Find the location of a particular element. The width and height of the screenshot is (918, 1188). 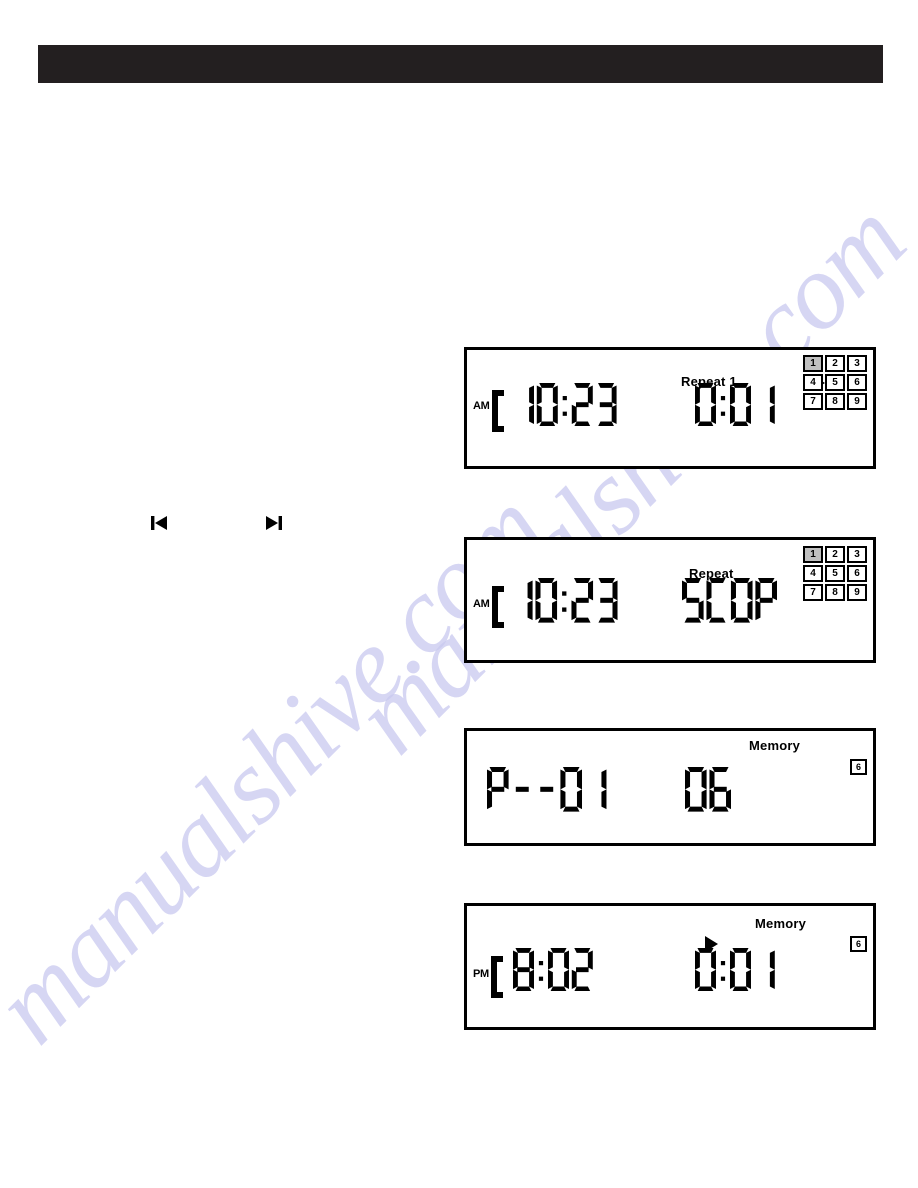

display-repeat-one-playing: Repeat 1 AM 1 2 3 4 5 6 7 8 9 is located at coordinates (670, 408).